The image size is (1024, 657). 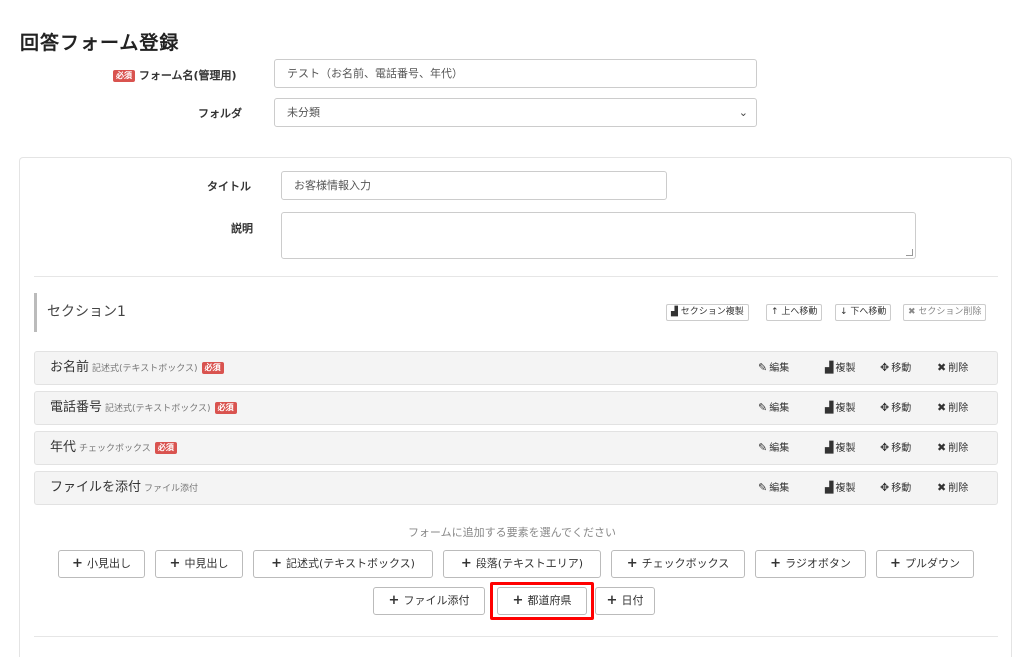 I want to click on delete-label: 削除, so click(x=958, y=368).